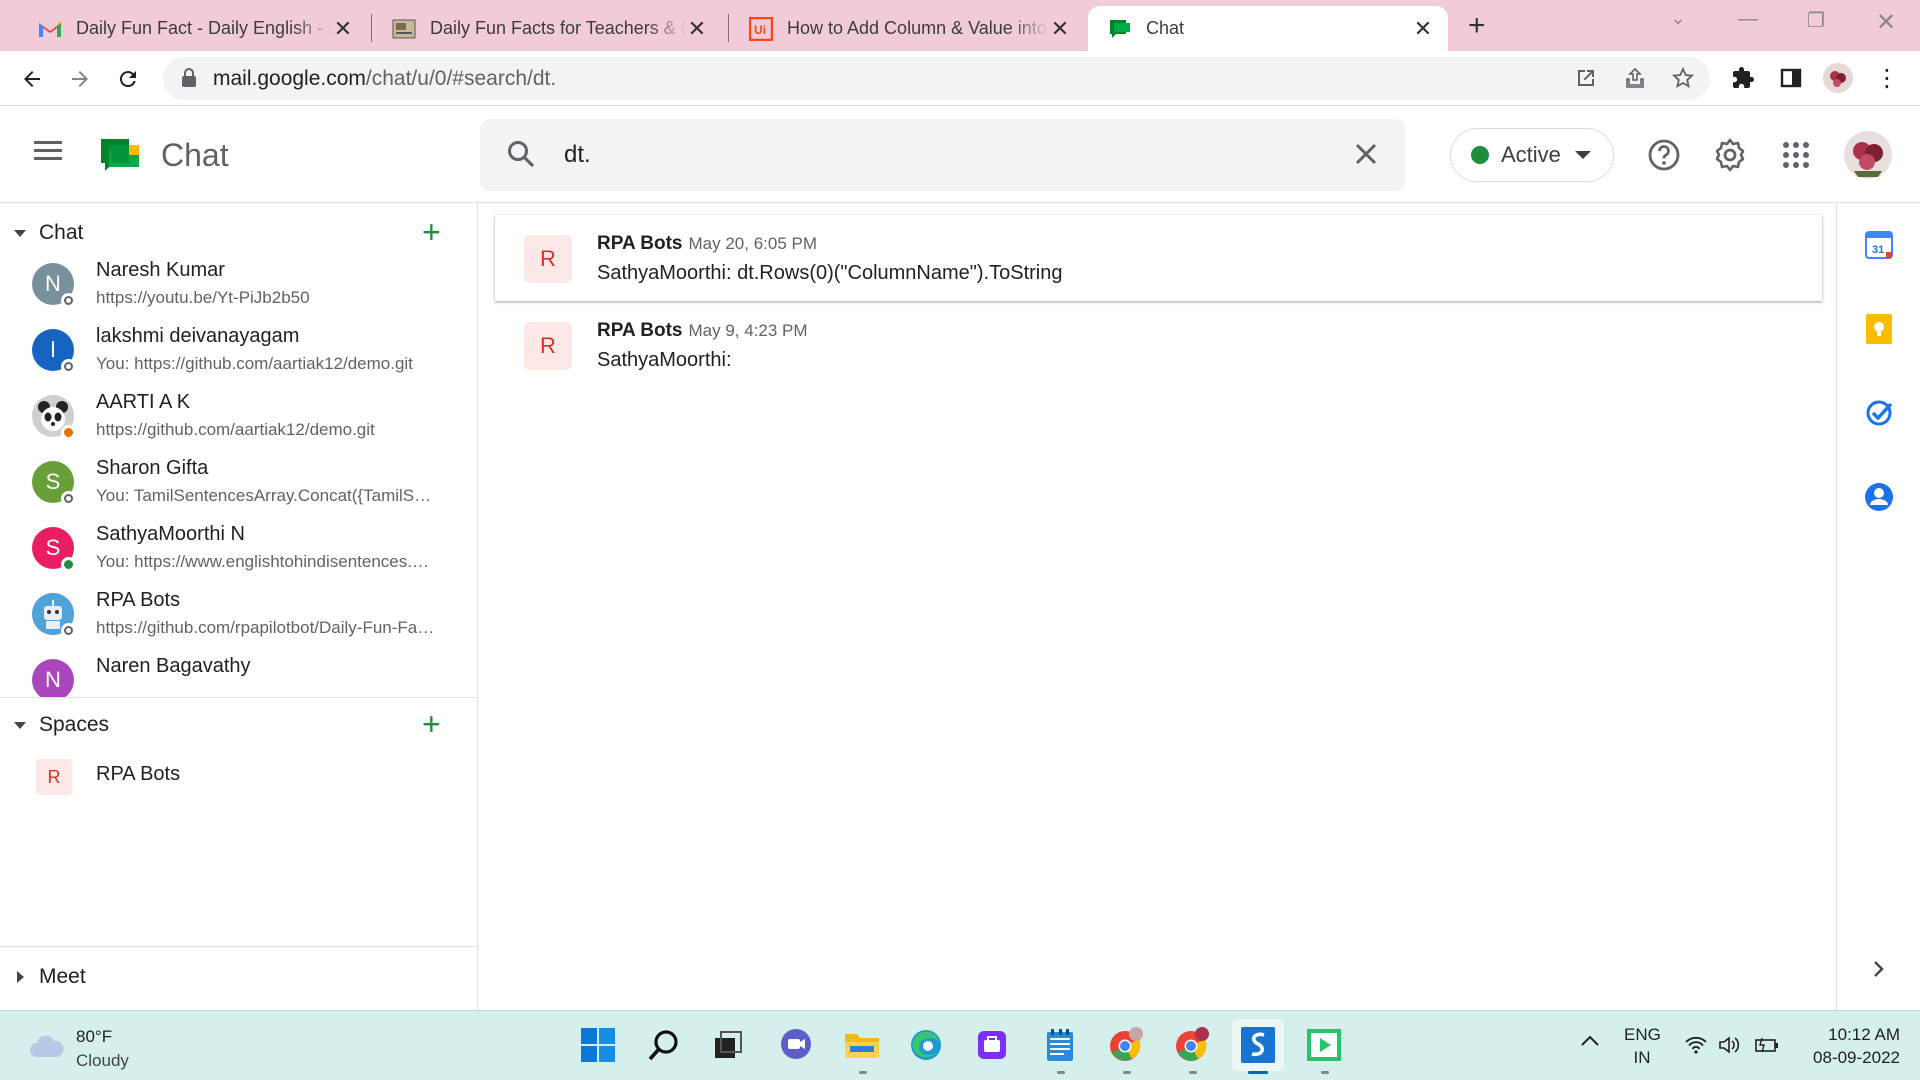  Describe the element at coordinates (138, 774) in the screenshot. I see `space-name: RPA Bots` at that location.